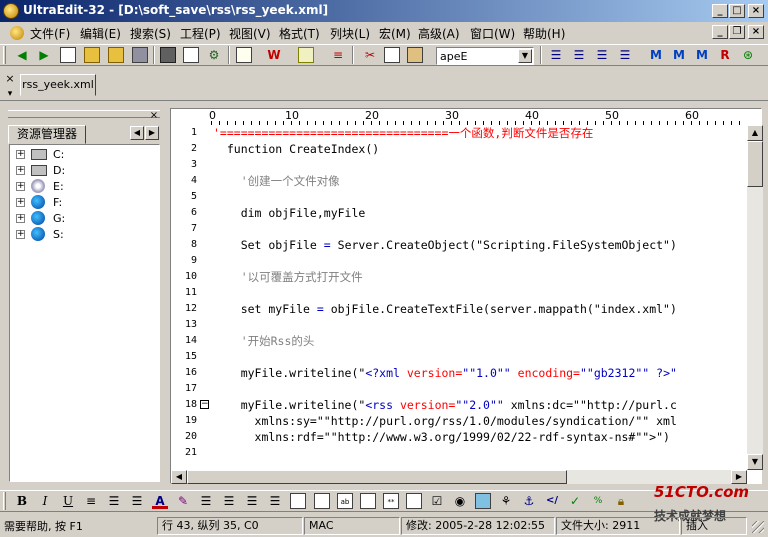 The image size is (768, 537). I want to click on doc-minimize-button: _, so click(720, 32).